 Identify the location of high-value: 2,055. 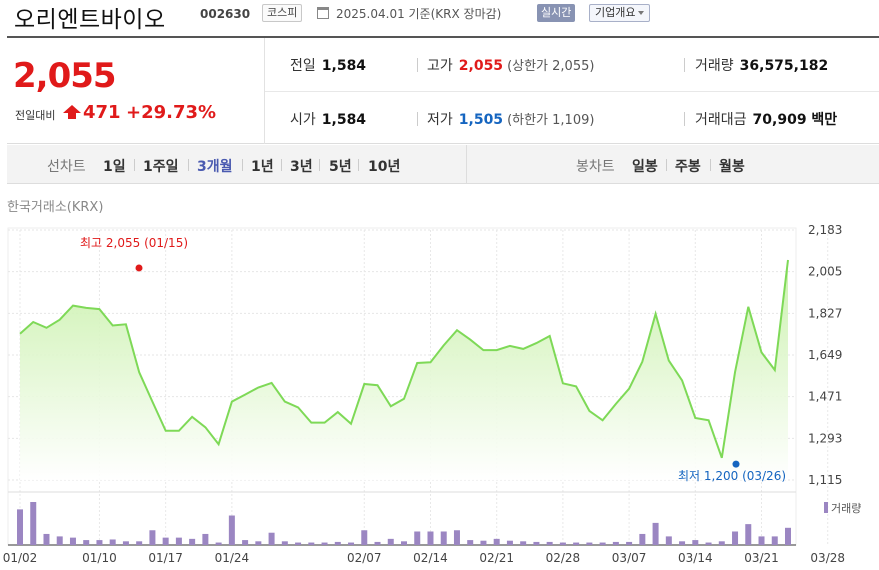
(481, 66).